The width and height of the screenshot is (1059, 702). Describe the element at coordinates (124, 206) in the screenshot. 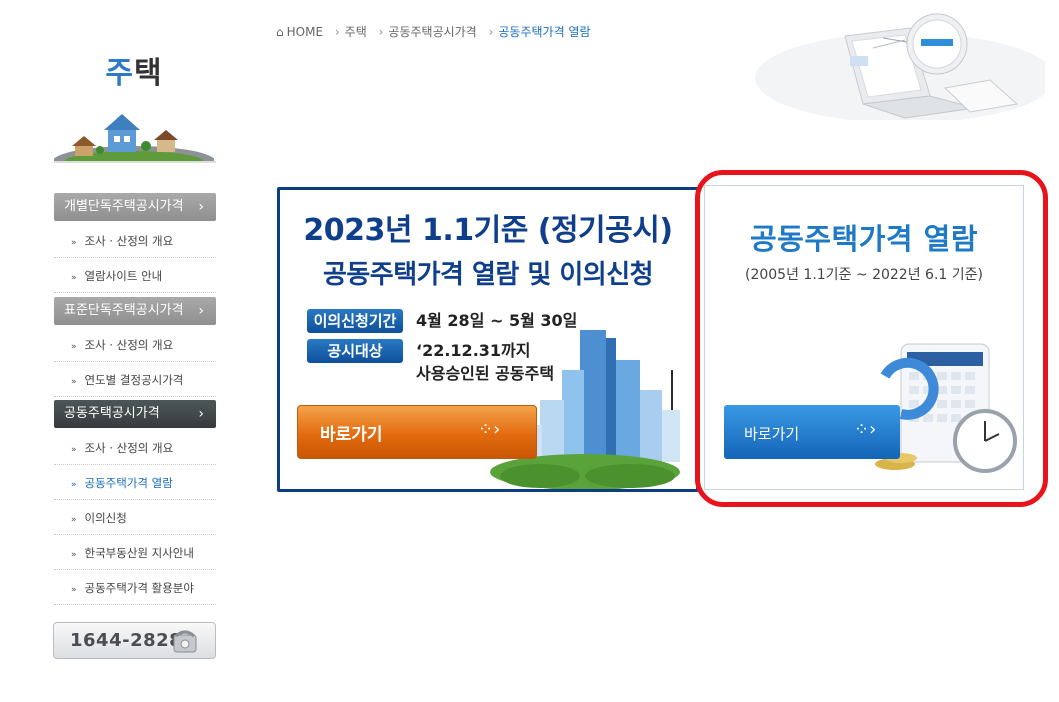

I see `menu-label: 개별단독주택공시가격` at that location.